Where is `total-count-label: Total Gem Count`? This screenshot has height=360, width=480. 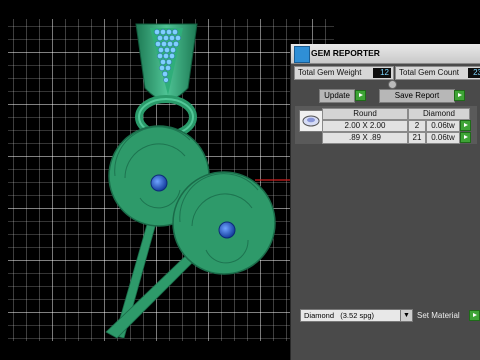 total-count-label: Total Gem Count is located at coordinates (429, 72).